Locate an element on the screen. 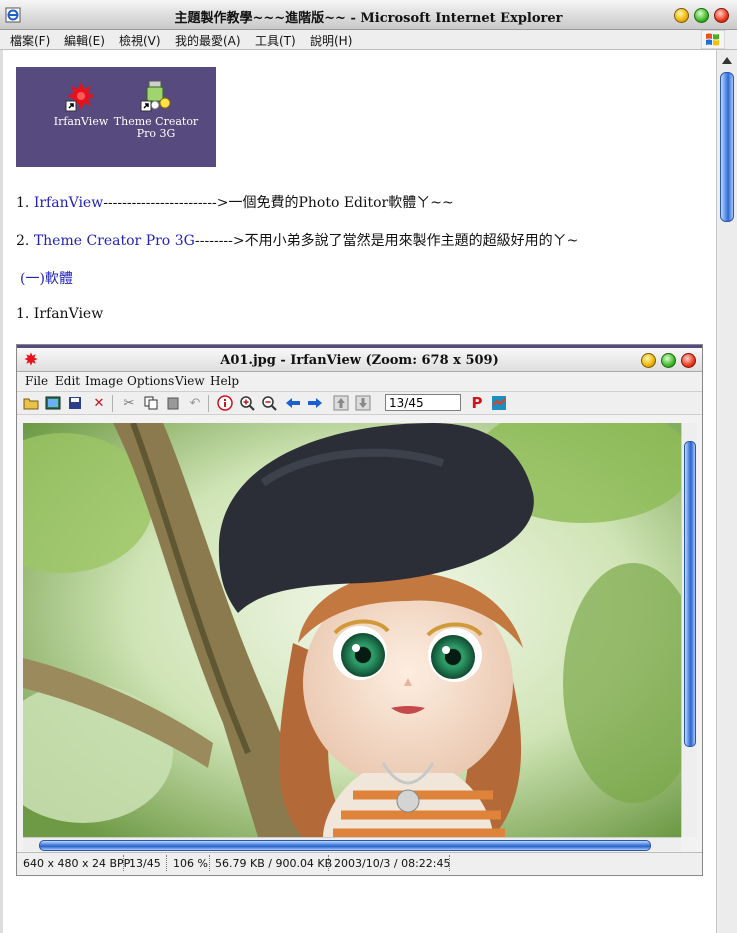  slideshow-icon is located at coordinates (53, 403).